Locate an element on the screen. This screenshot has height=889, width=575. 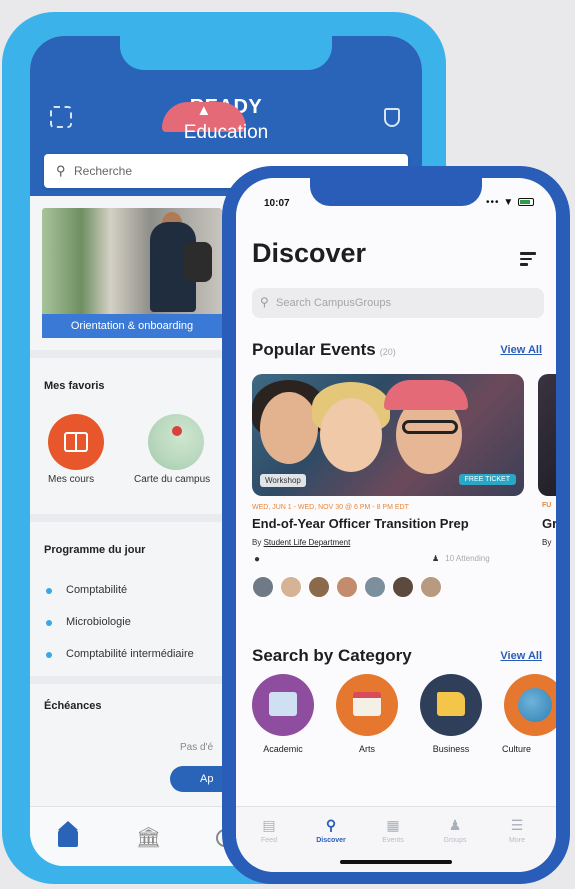
schedule-item: Comptabilité intermédiaire is located at coordinates (130, 654).